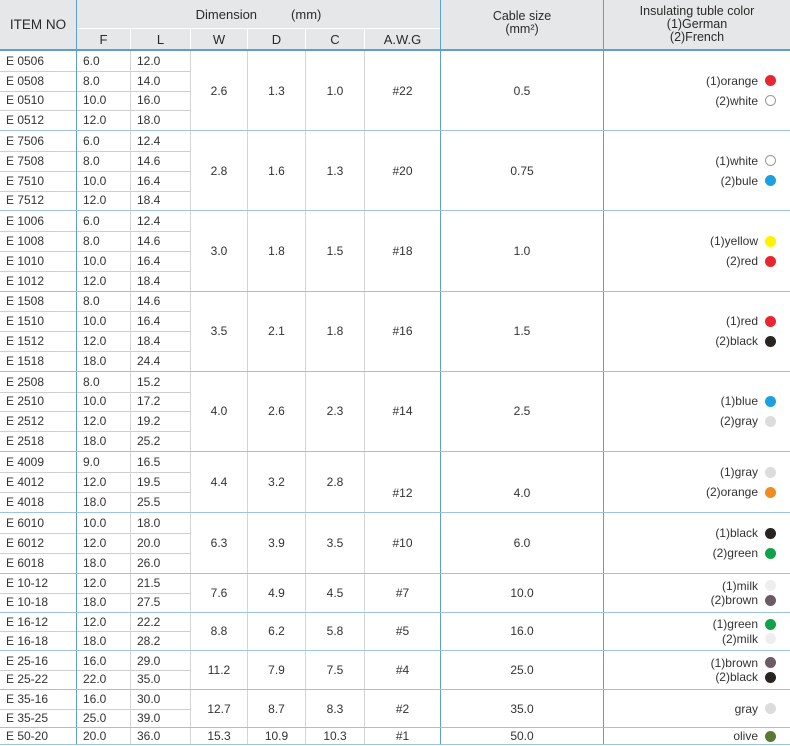  Describe the element at coordinates (522, 90) in the screenshot. I see `cable-size-cell: 0.5` at that location.